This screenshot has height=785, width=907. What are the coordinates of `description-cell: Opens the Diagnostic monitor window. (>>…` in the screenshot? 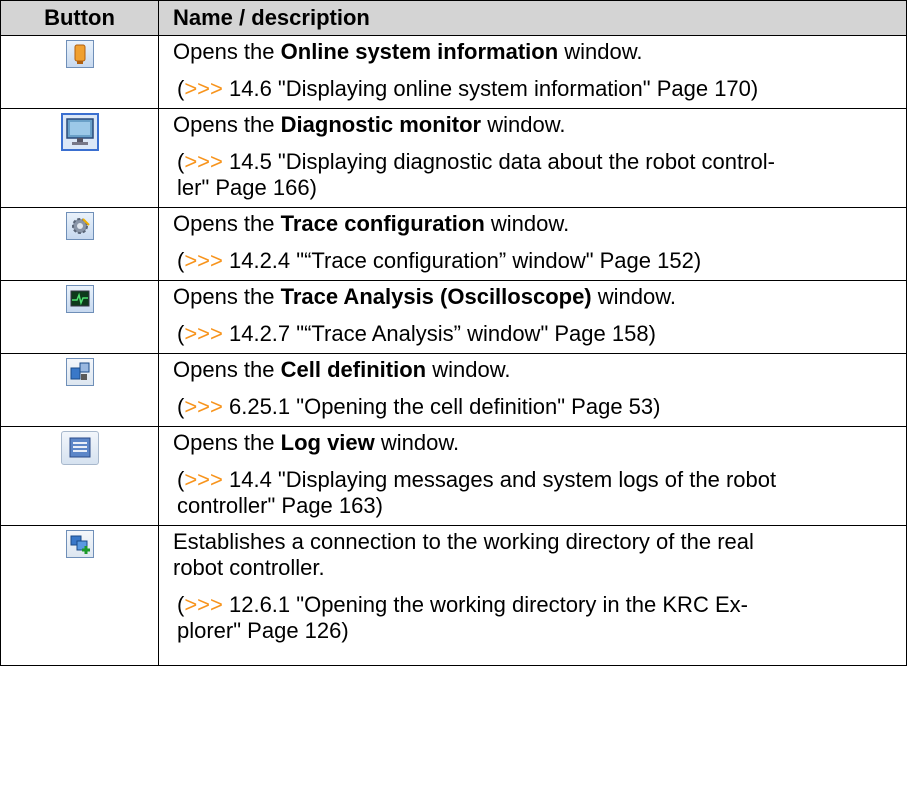 It's located at (532, 158).